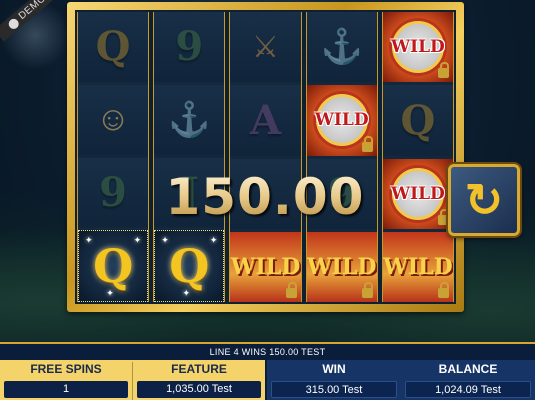 Image resolution: width=535 pixels, height=400 pixels. What do you see at coordinates (66, 380) in the screenshot?
I see `free-spins-box: FREE SPINS 1` at bounding box center [66, 380].